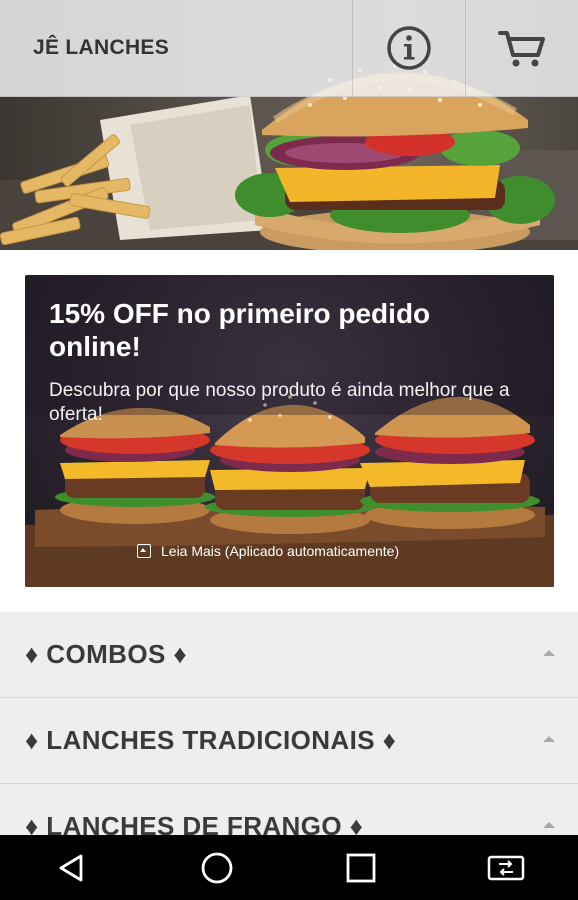 The height and width of the screenshot is (900, 578). Describe the element at coordinates (289, 867) in the screenshot. I see `system-navigation-bar` at that location.